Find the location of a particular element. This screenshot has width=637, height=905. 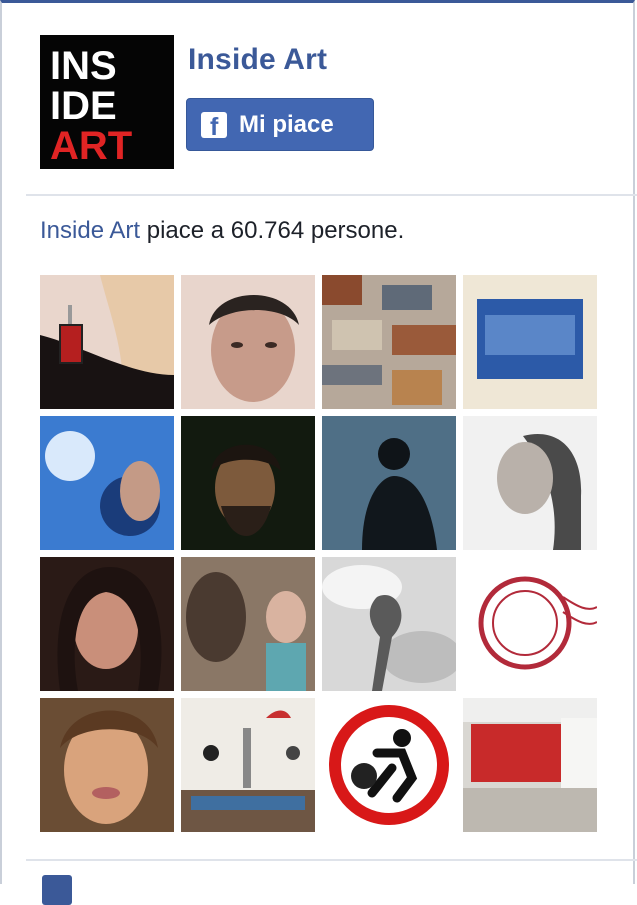

like-button-label: Mi piace is located at coordinates (286, 124).